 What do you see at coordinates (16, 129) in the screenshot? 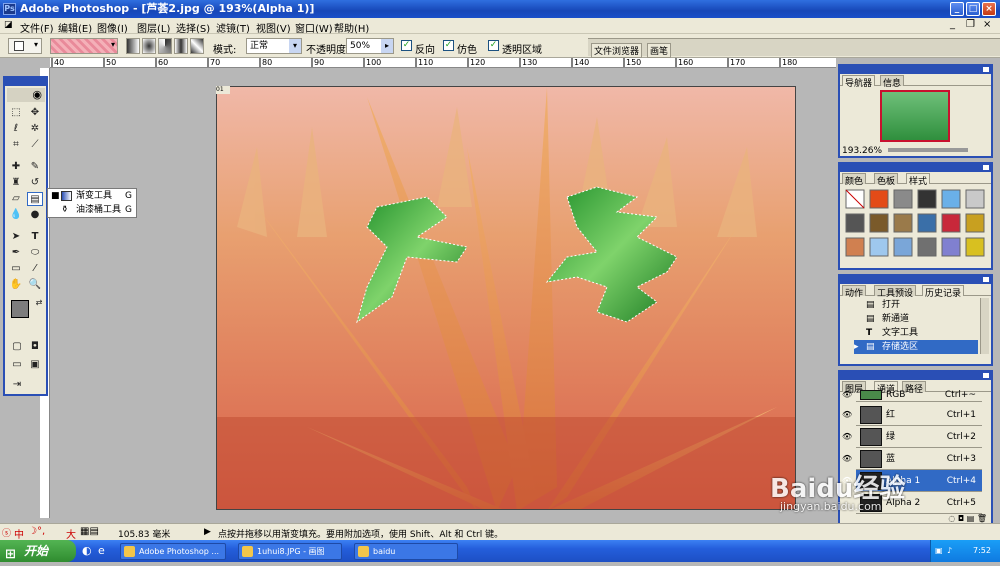
I see `lasso-icon: ℓ` at bounding box center [16, 129].